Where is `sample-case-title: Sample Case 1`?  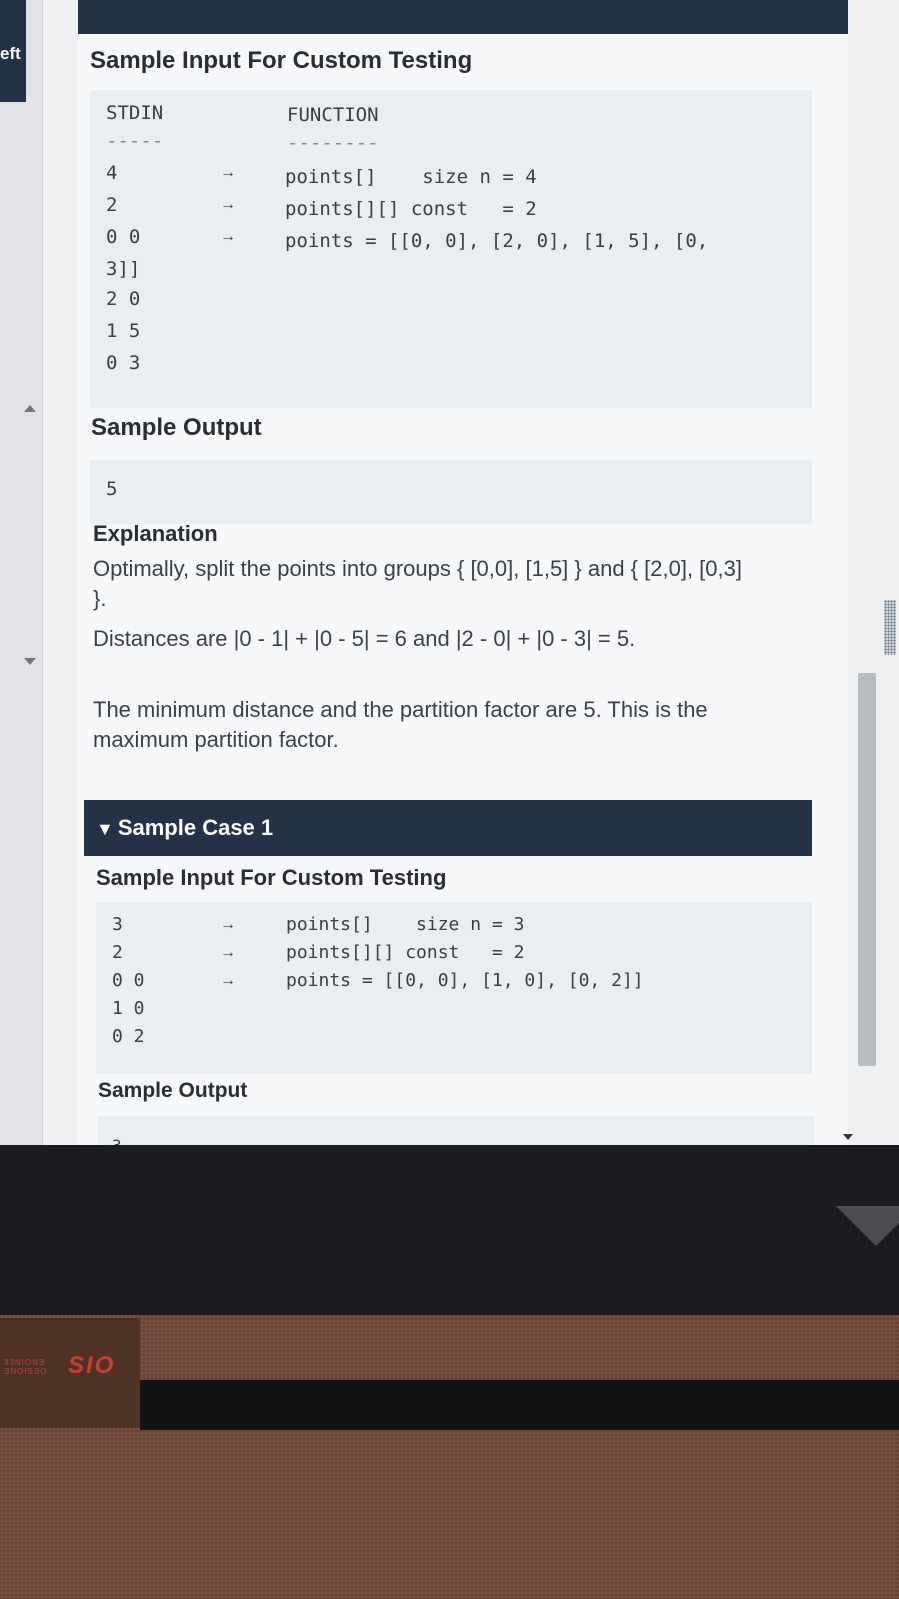 sample-case-title: Sample Case 1 is located at coordinates (195, 827).